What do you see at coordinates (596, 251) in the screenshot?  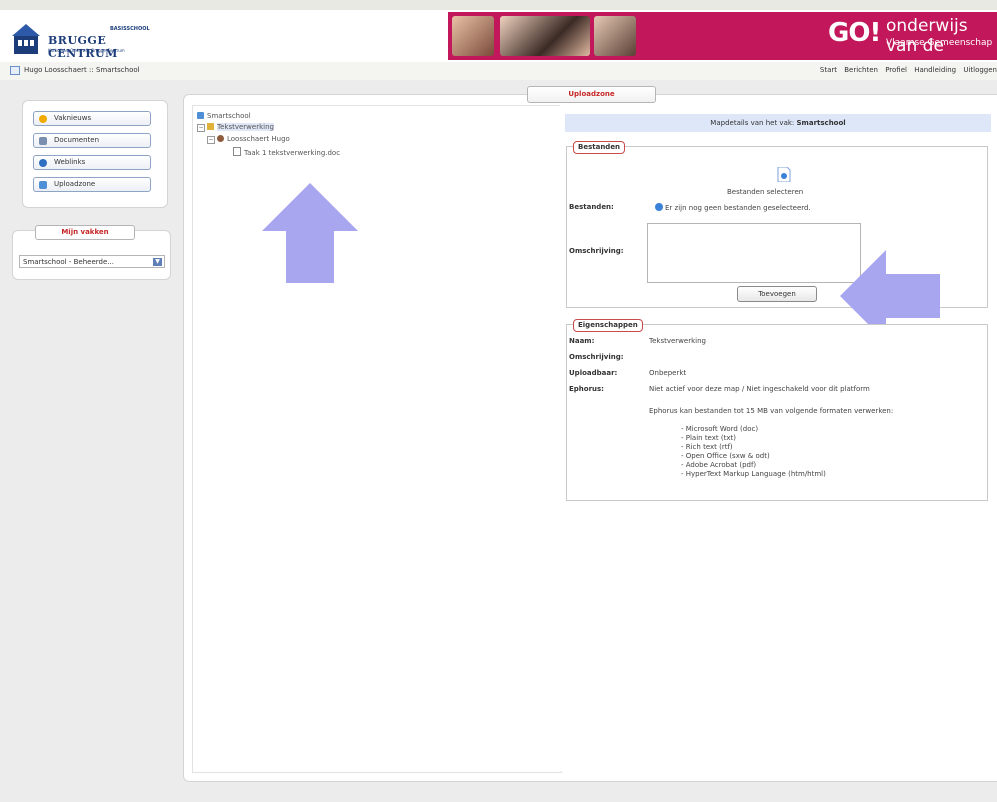 I see `description-label: Omschrijving:` at bounding box center [596, 251].